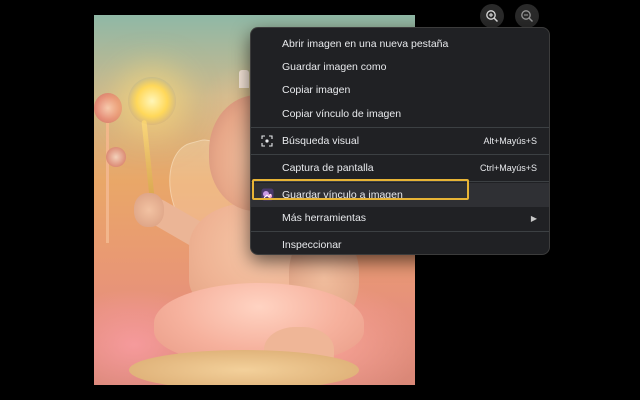 This screenshot has height=400, width=640. I want to click on zoom-out-button, so click(527, 16).